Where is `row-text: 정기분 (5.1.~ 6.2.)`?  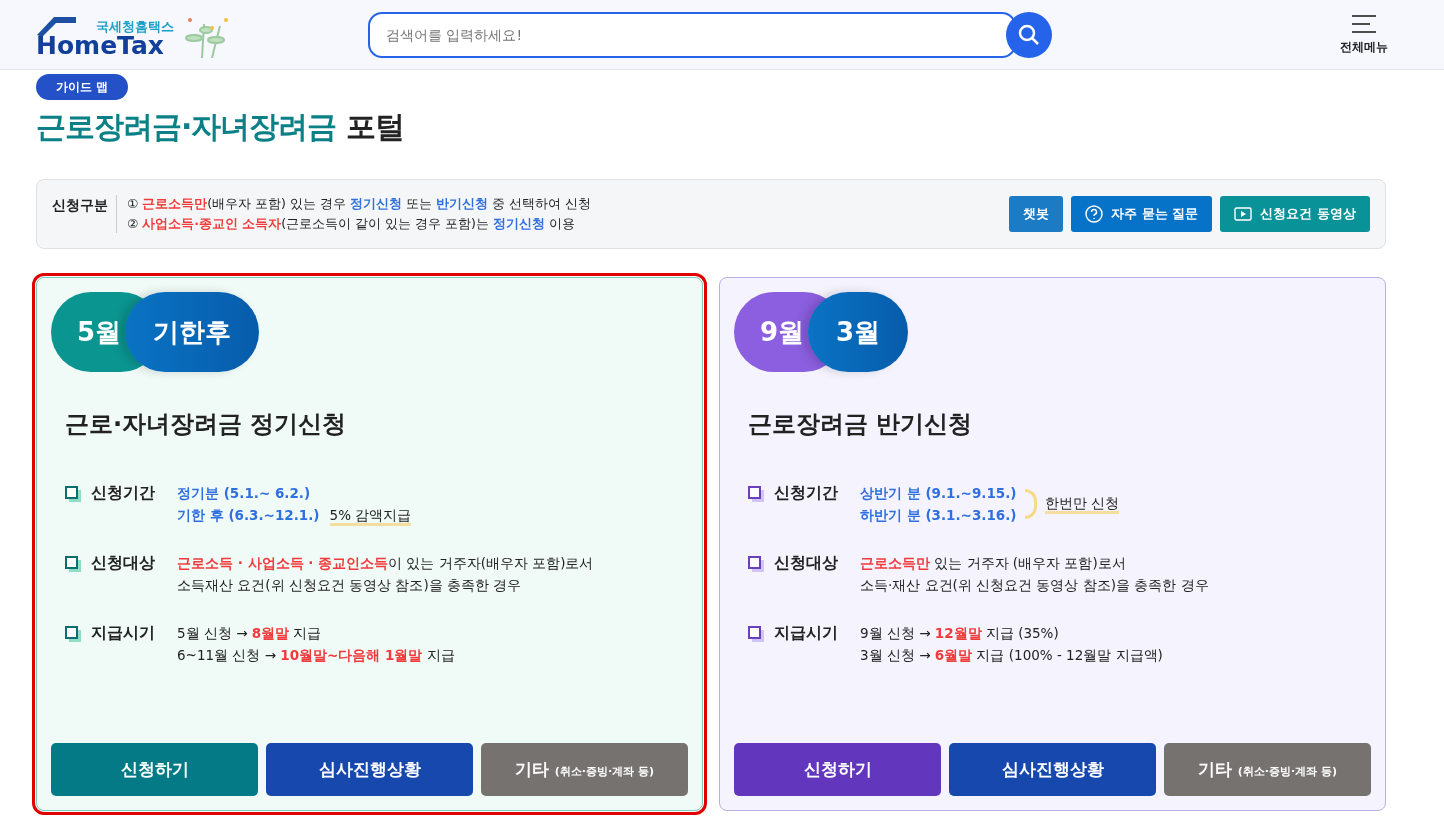
row-text: 정기분 (5.1.~ 6.2.) is located at coordinates (244, 493).